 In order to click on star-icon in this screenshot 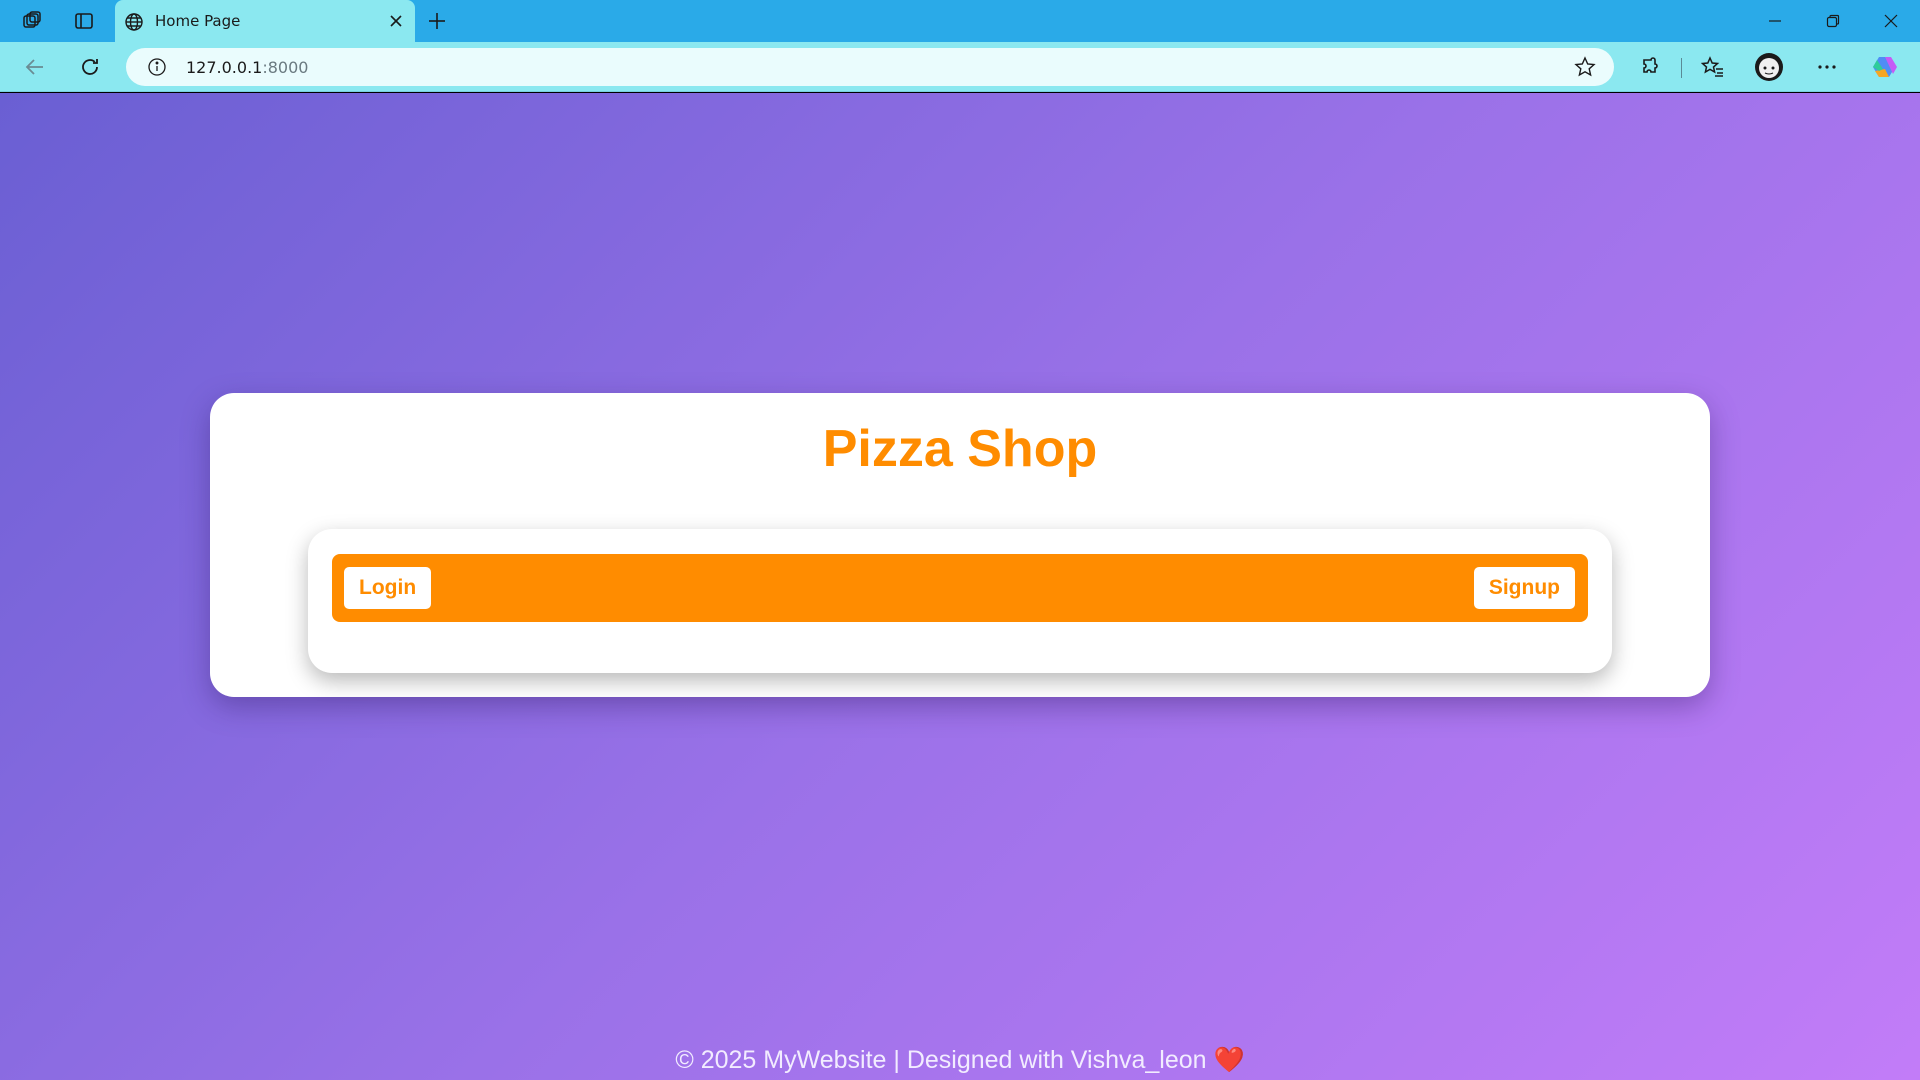, I will do `click(1585, 67)`.